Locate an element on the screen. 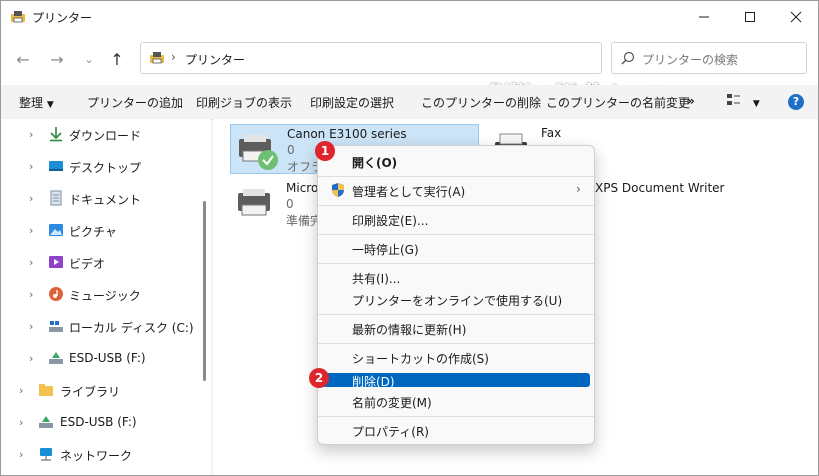  recent-chevron-icon: ⌄ is located at coordinates (89, 59).